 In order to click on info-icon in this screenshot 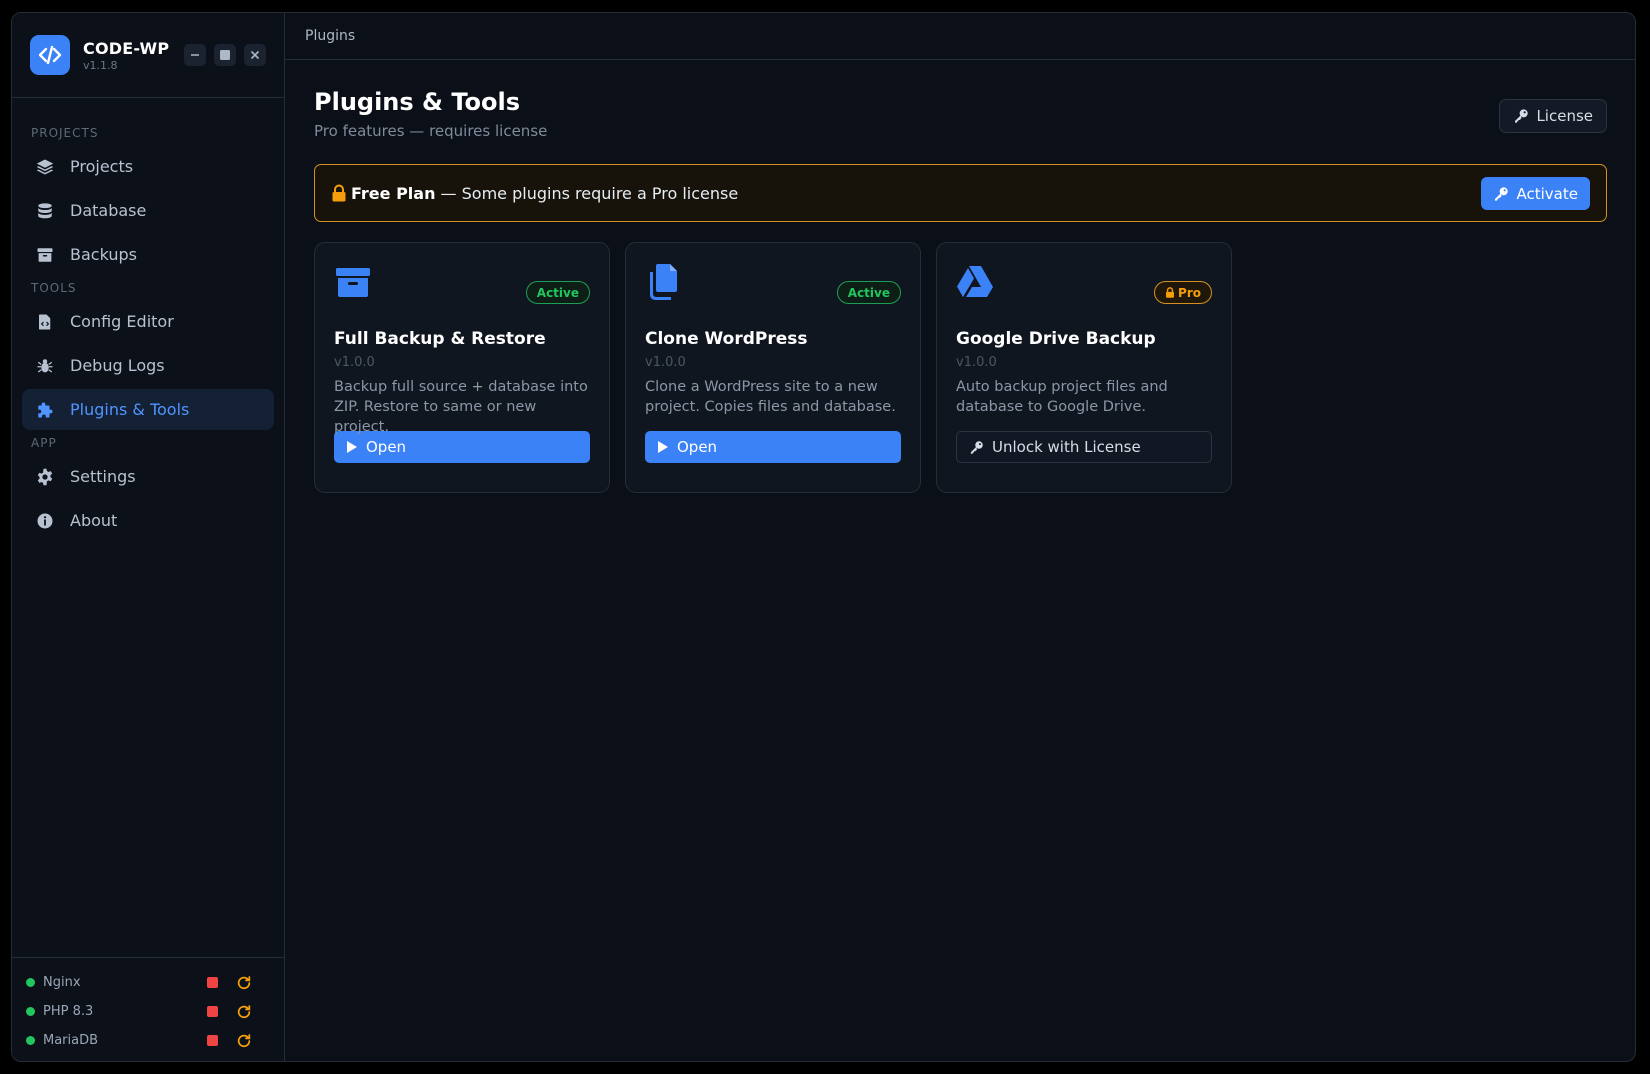, I will do `click(45, 521)`.